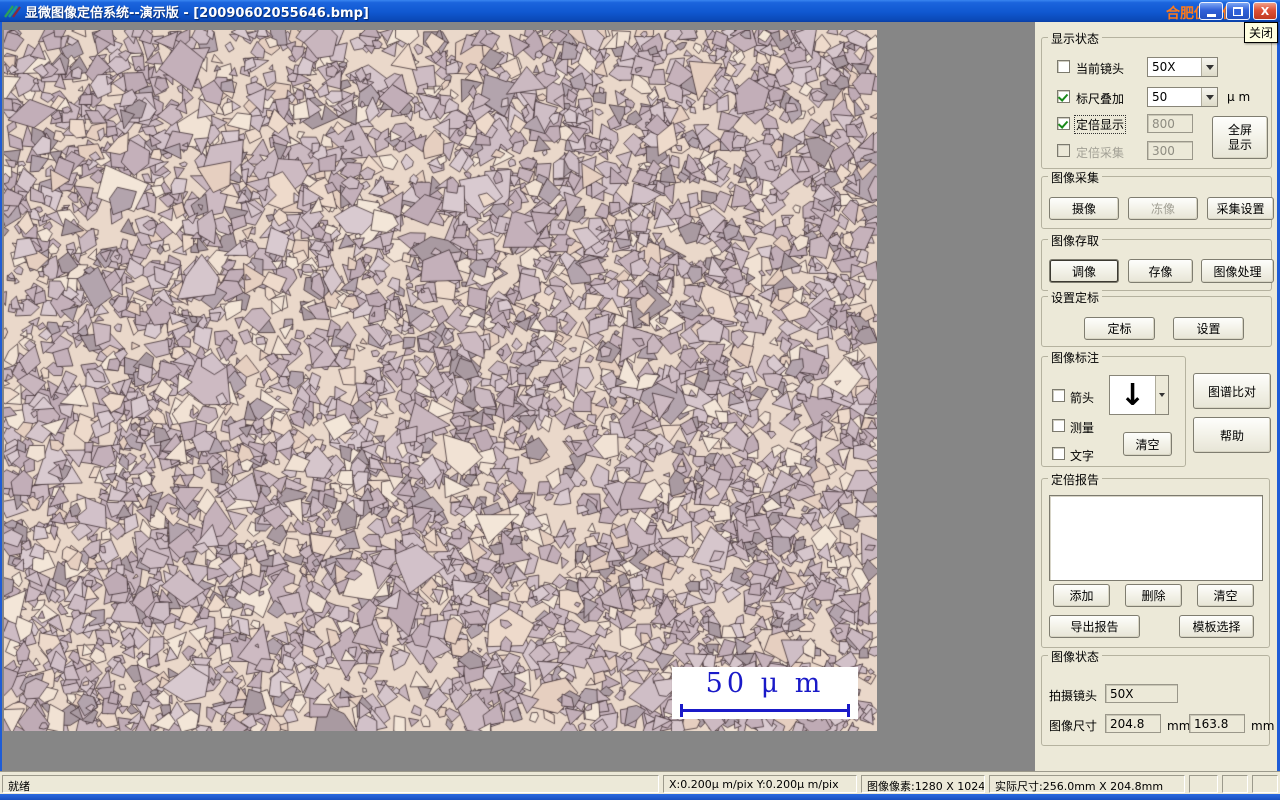  Describe the element at coordinates (1100, 69) in the screenshot. I see `current-lens-label: 当前镜头` at that location.